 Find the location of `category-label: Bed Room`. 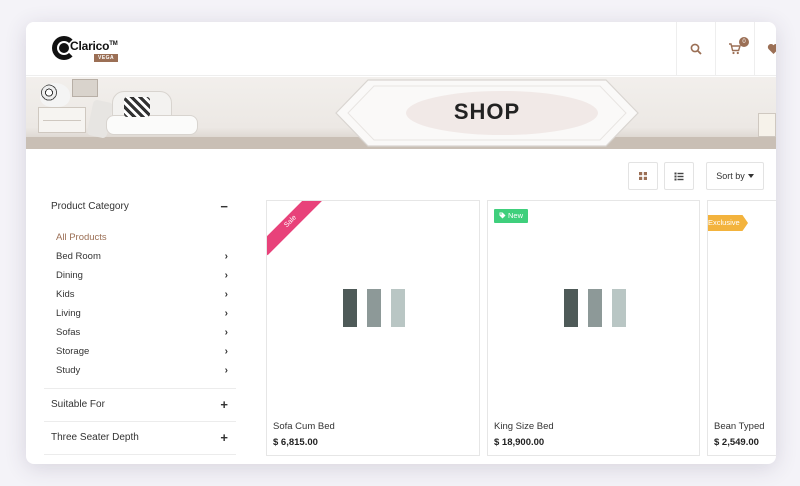

category-label: Bed Room is located at coordinates (78, 256).